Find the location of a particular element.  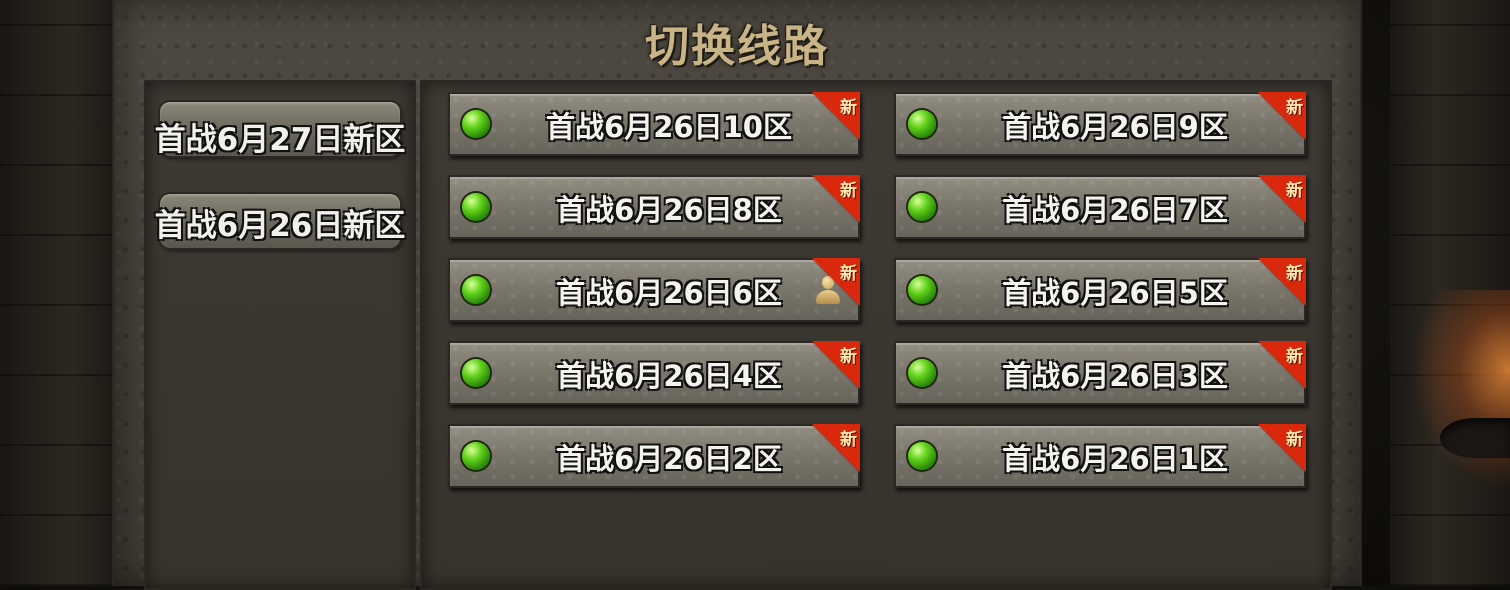

server-name: 首战6月26日7区 is located at coordinates (1115, 210).